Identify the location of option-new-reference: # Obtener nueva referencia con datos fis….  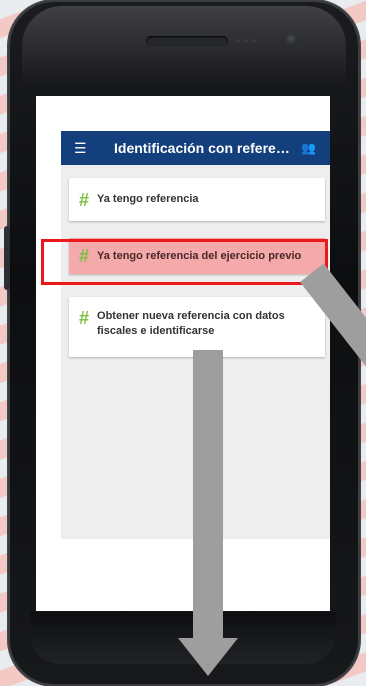
(197, 327).